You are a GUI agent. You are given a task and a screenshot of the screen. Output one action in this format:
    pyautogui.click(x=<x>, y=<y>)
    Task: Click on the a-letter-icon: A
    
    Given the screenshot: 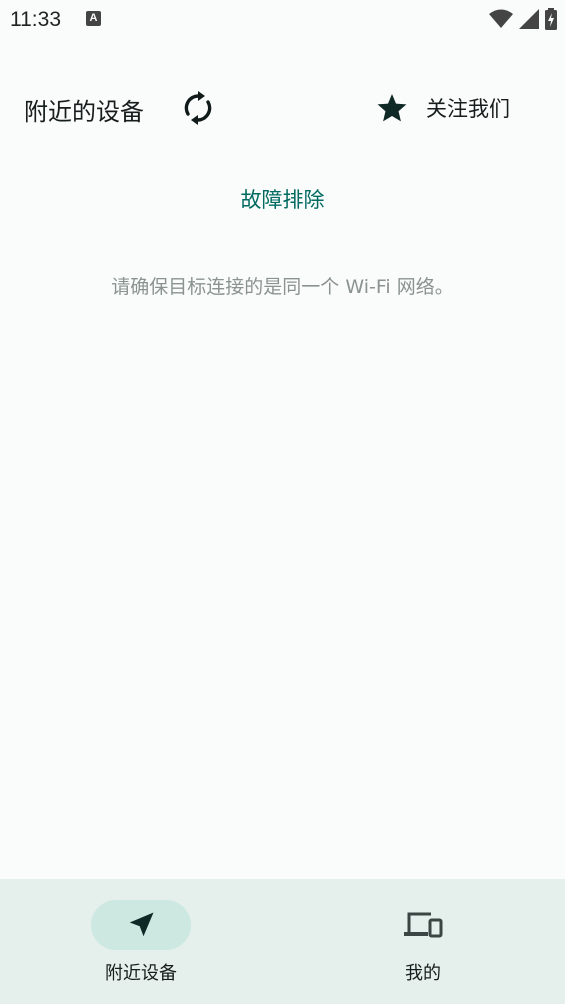 What is the action you would take?
    pyautogui.click(x=93, y=18)
    